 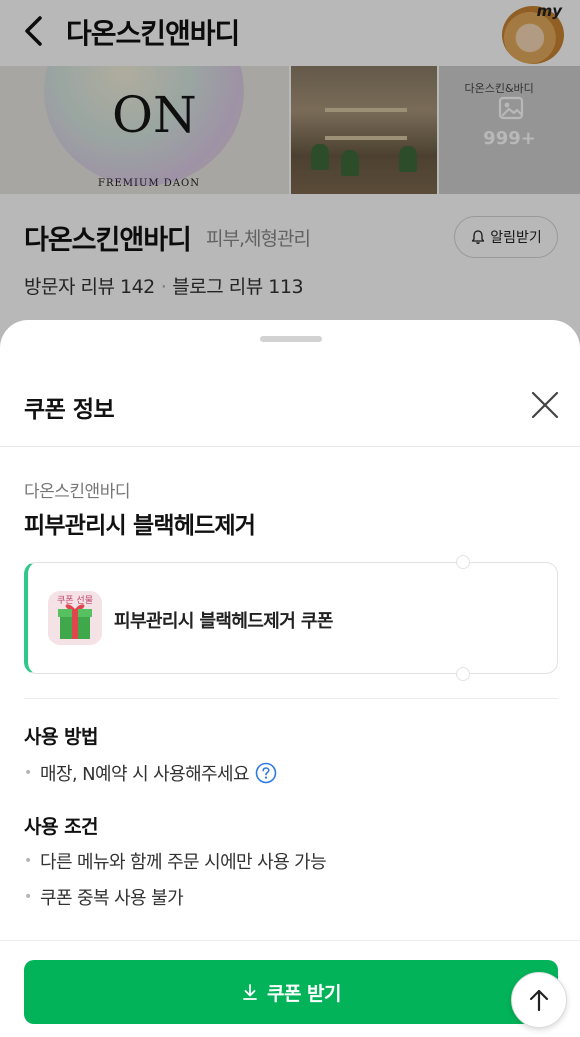 I want to click on condition-item-text: 다른 메뉴와 함께 주문 시에만 사용 가능, so click(x=183, y=862).